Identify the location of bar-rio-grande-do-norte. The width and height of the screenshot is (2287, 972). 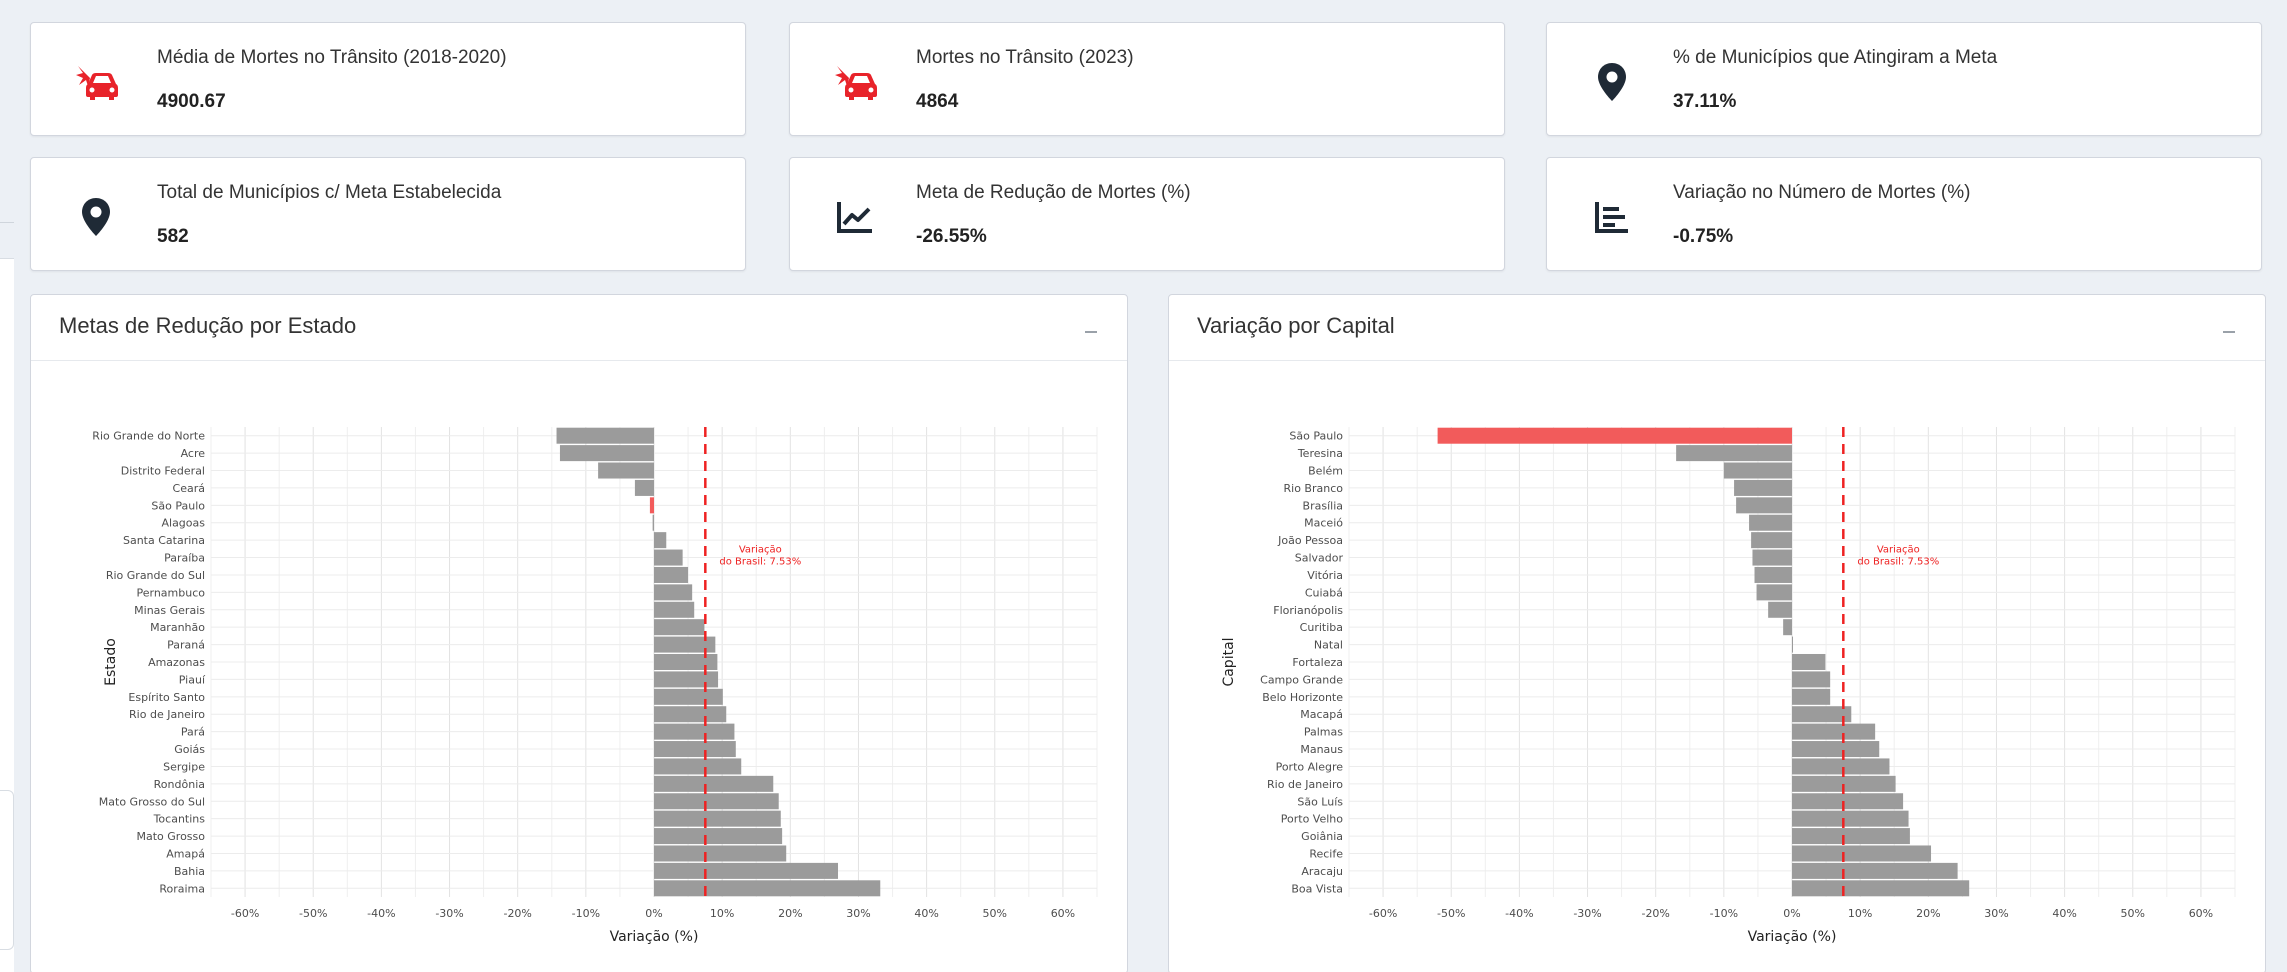
(605, 435).